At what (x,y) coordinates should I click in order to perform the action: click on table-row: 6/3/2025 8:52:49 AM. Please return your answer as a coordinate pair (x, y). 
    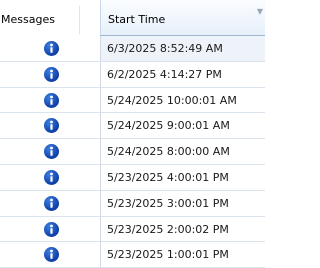
    Looking at the image, I should click on (132, 49).